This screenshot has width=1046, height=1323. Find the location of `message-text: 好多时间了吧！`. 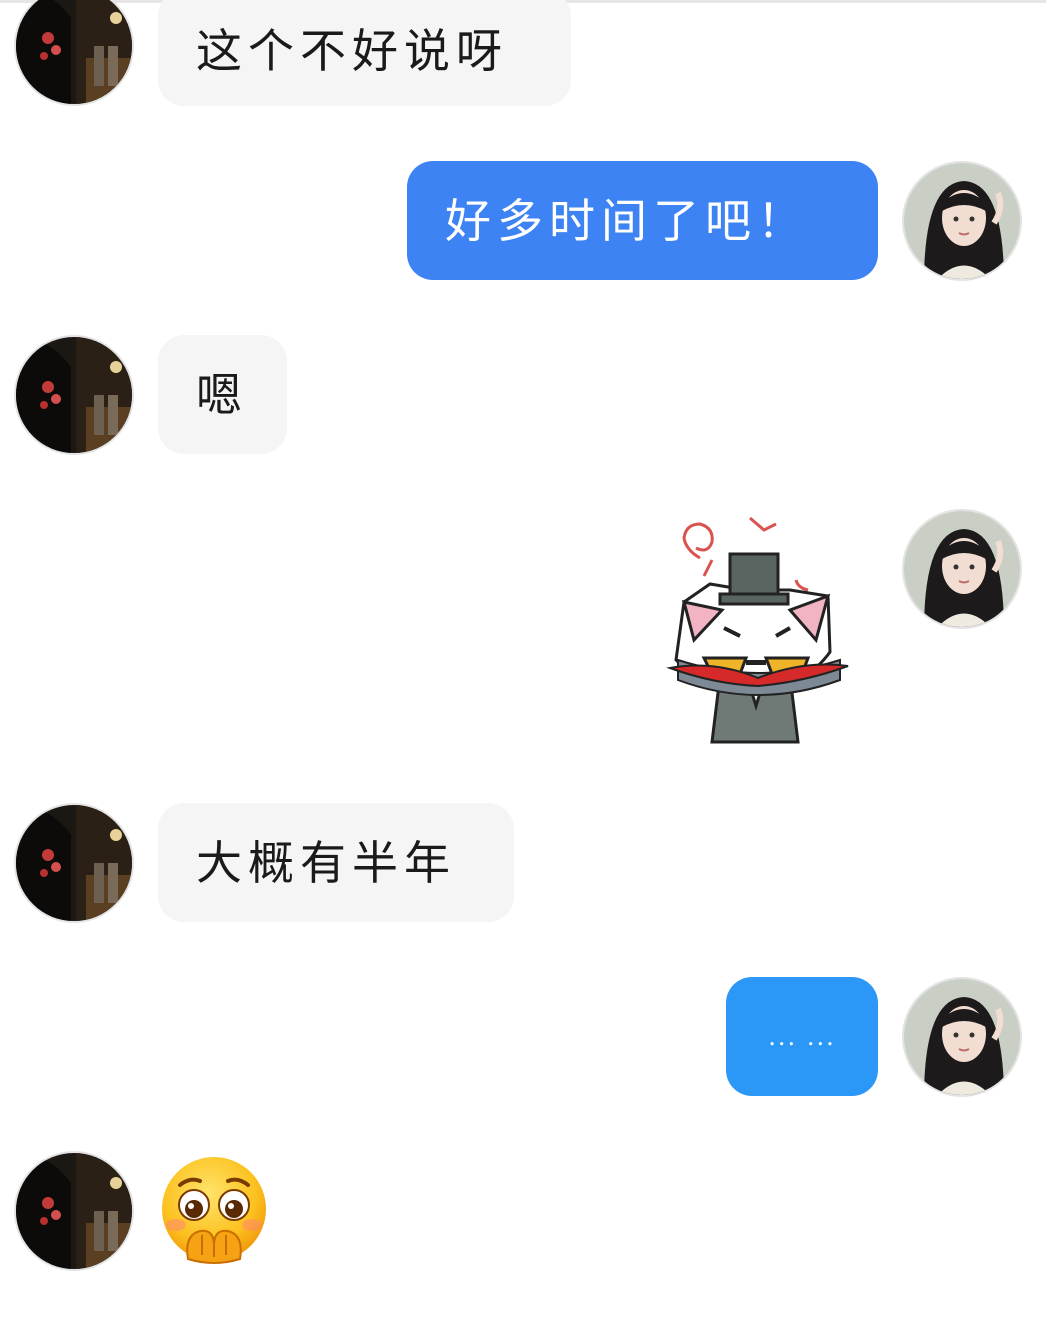

message-text: 好多时间了吧！ is located at coordinates (627, 220).